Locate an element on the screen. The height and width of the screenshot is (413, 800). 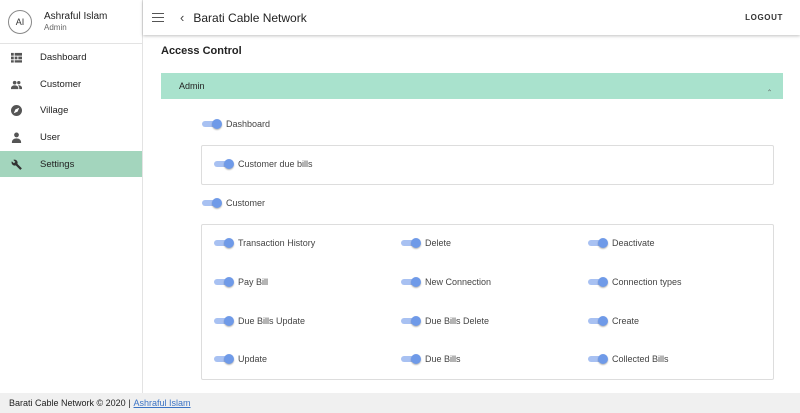
people-icon is located at coordinates (16, 84).